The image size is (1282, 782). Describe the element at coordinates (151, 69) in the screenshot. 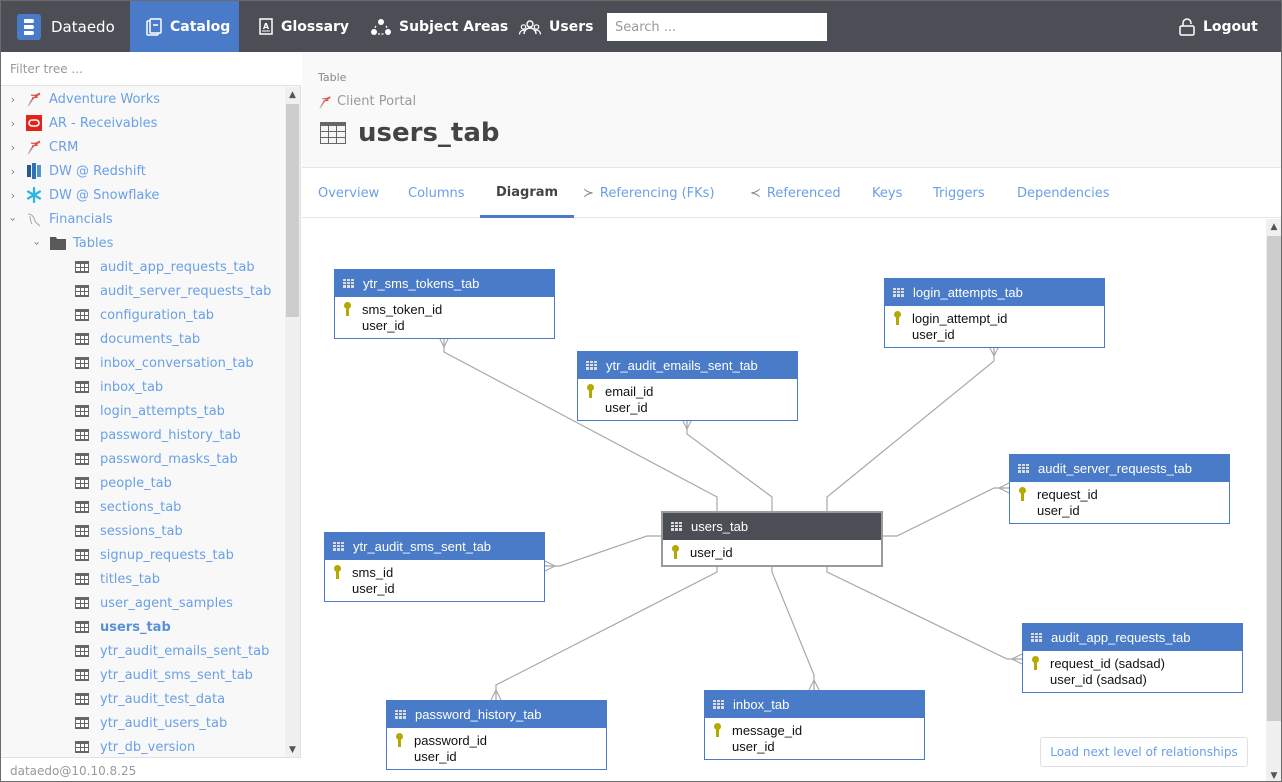

I see `filter-tree-input` at that location.